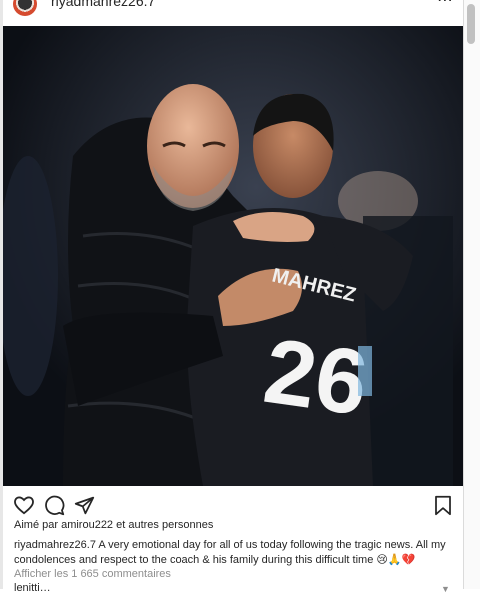 Image resolution: width=480 pixels, height=594 pixels. Describe the element at coordinates (233, 503) in the screenshot. I see `post-actions` at that location.